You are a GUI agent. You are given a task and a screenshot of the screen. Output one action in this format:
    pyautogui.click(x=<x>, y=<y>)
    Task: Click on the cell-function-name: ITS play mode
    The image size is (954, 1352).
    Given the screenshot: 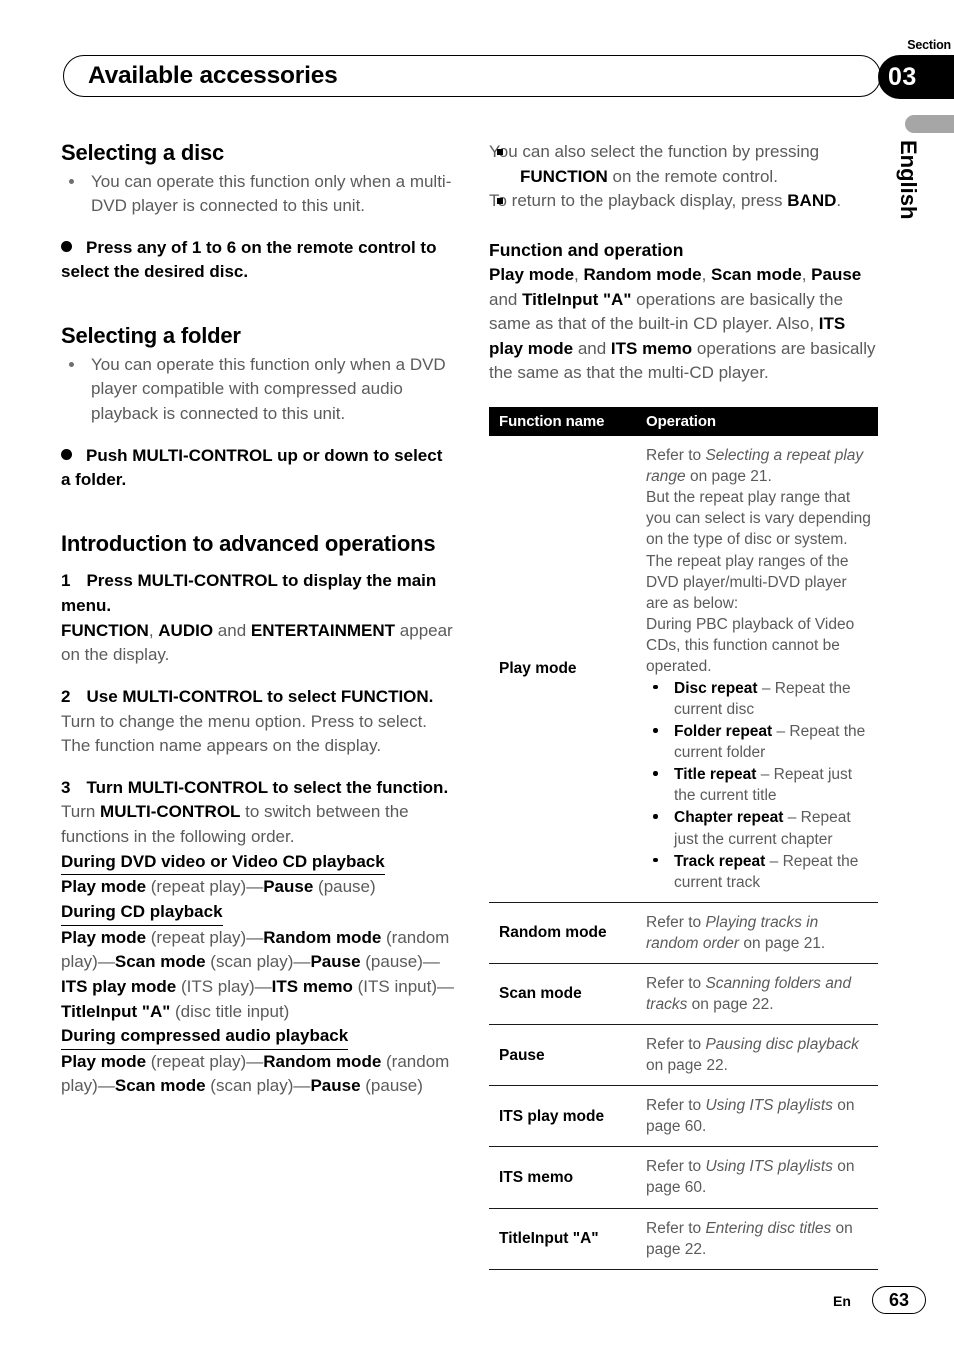 What is the action you would take?
    pyautogui.click(x=562, y=1116)
    